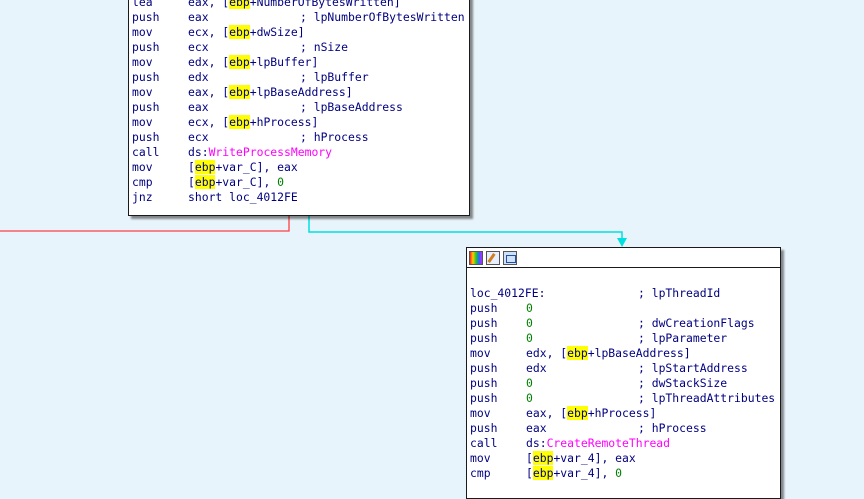 The width and height of the screenshot is (864, 499). I want to click on operands: [ebp+var_C], 0, so click(236, 182).